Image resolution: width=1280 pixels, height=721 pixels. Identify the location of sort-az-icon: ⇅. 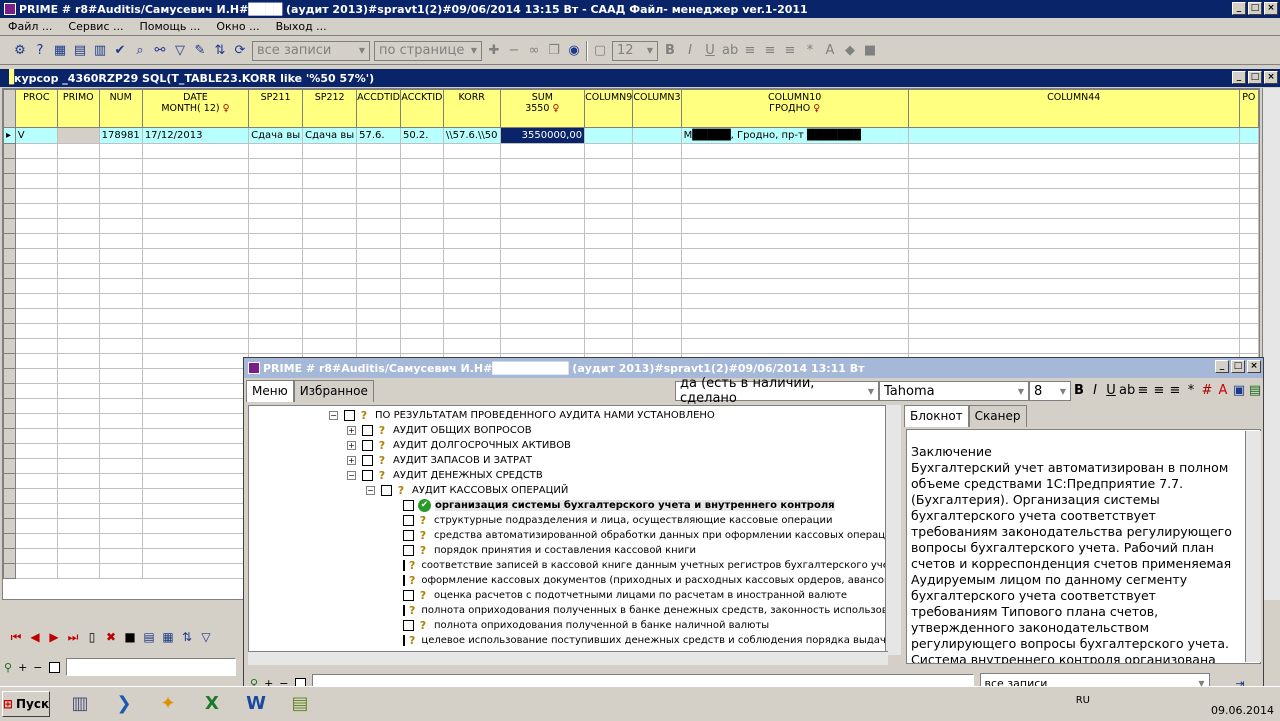
(187, 637).